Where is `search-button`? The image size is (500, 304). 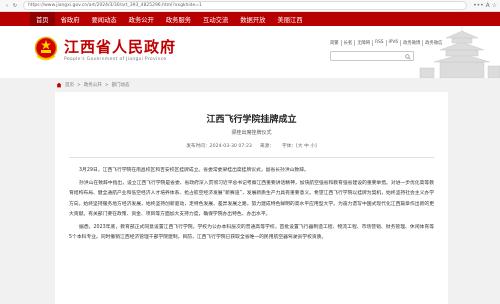
search-button is located at coordinates (408, 56).